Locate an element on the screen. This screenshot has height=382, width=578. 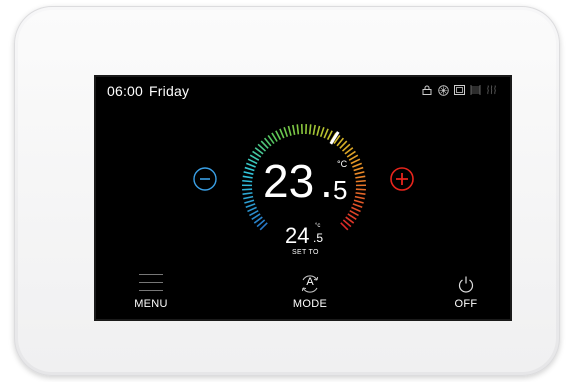
current-temp-unit: °C is located at coordinates (342, 164).